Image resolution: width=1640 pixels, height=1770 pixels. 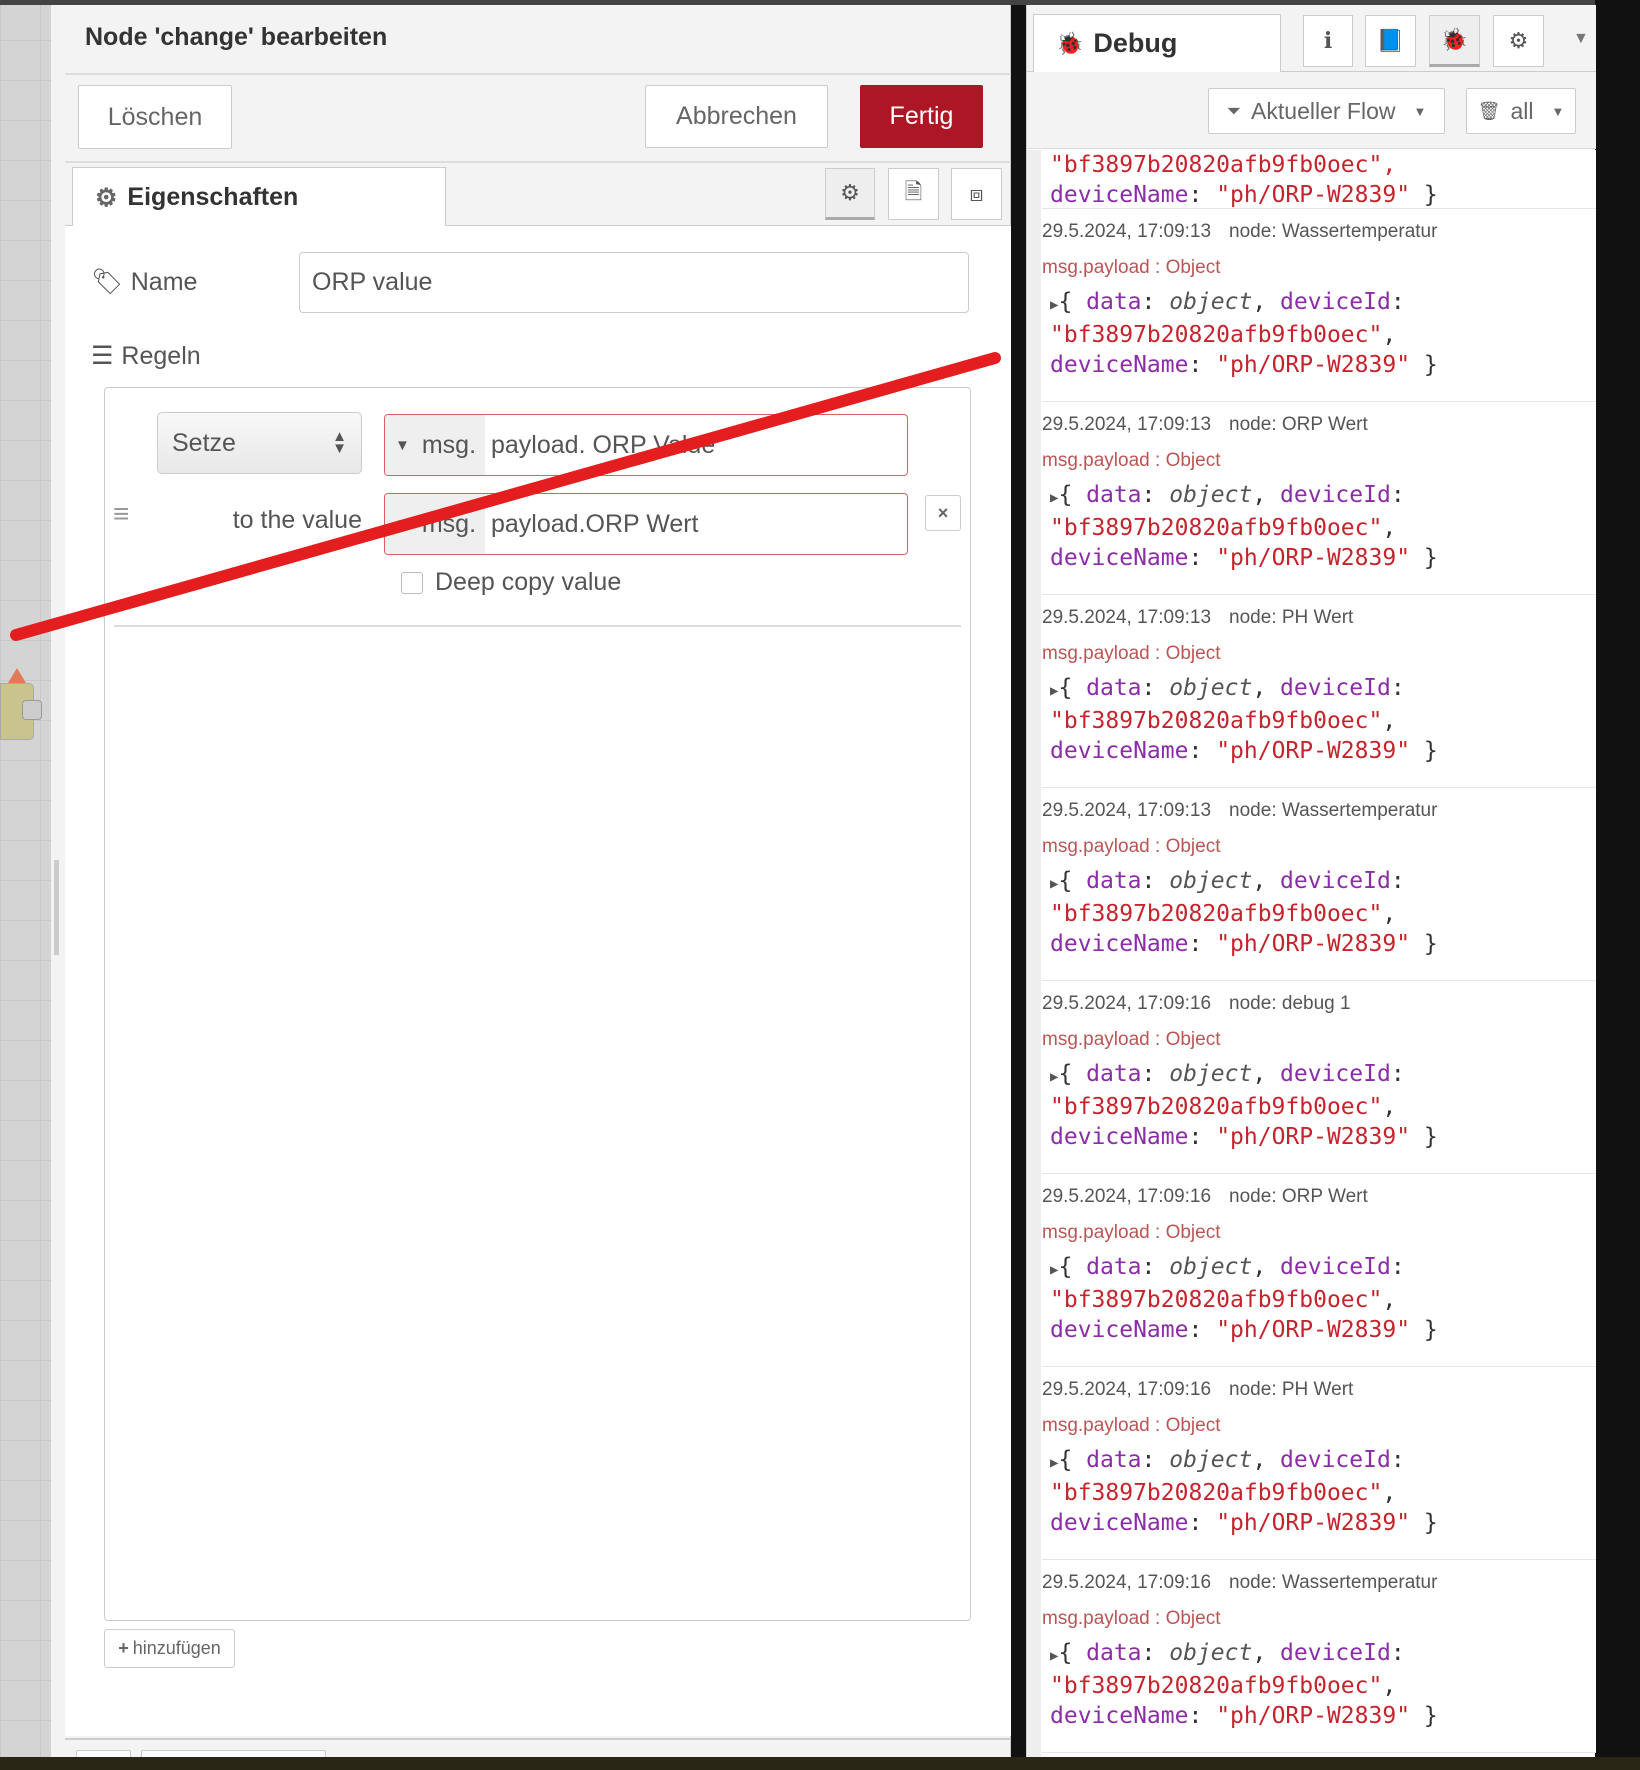 I want to click on annotation-strike-line, so click(x=505, y=496).